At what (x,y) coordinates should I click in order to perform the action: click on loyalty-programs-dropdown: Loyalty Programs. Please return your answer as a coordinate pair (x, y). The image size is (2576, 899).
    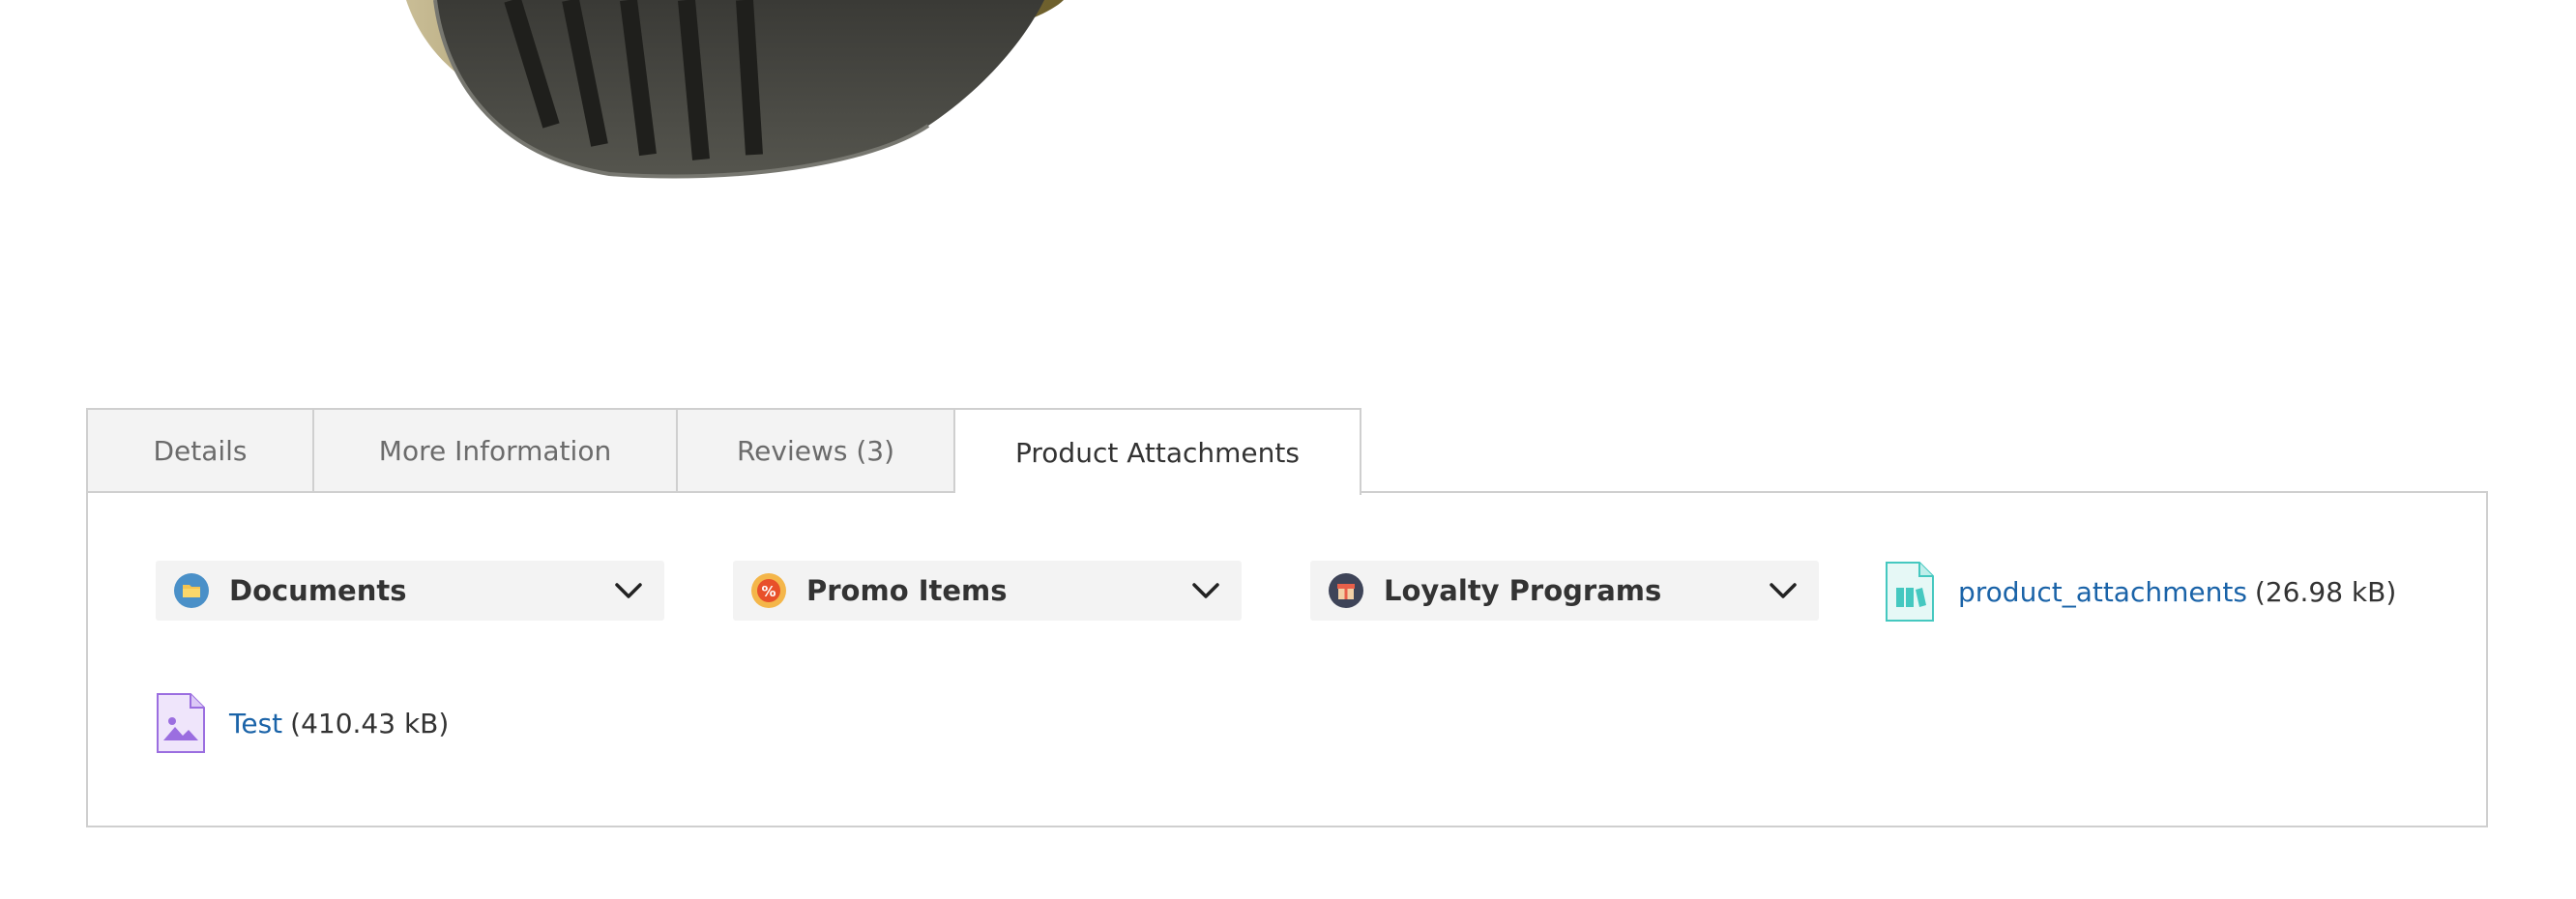
    Looking at the image, I should click on (1564, 591).